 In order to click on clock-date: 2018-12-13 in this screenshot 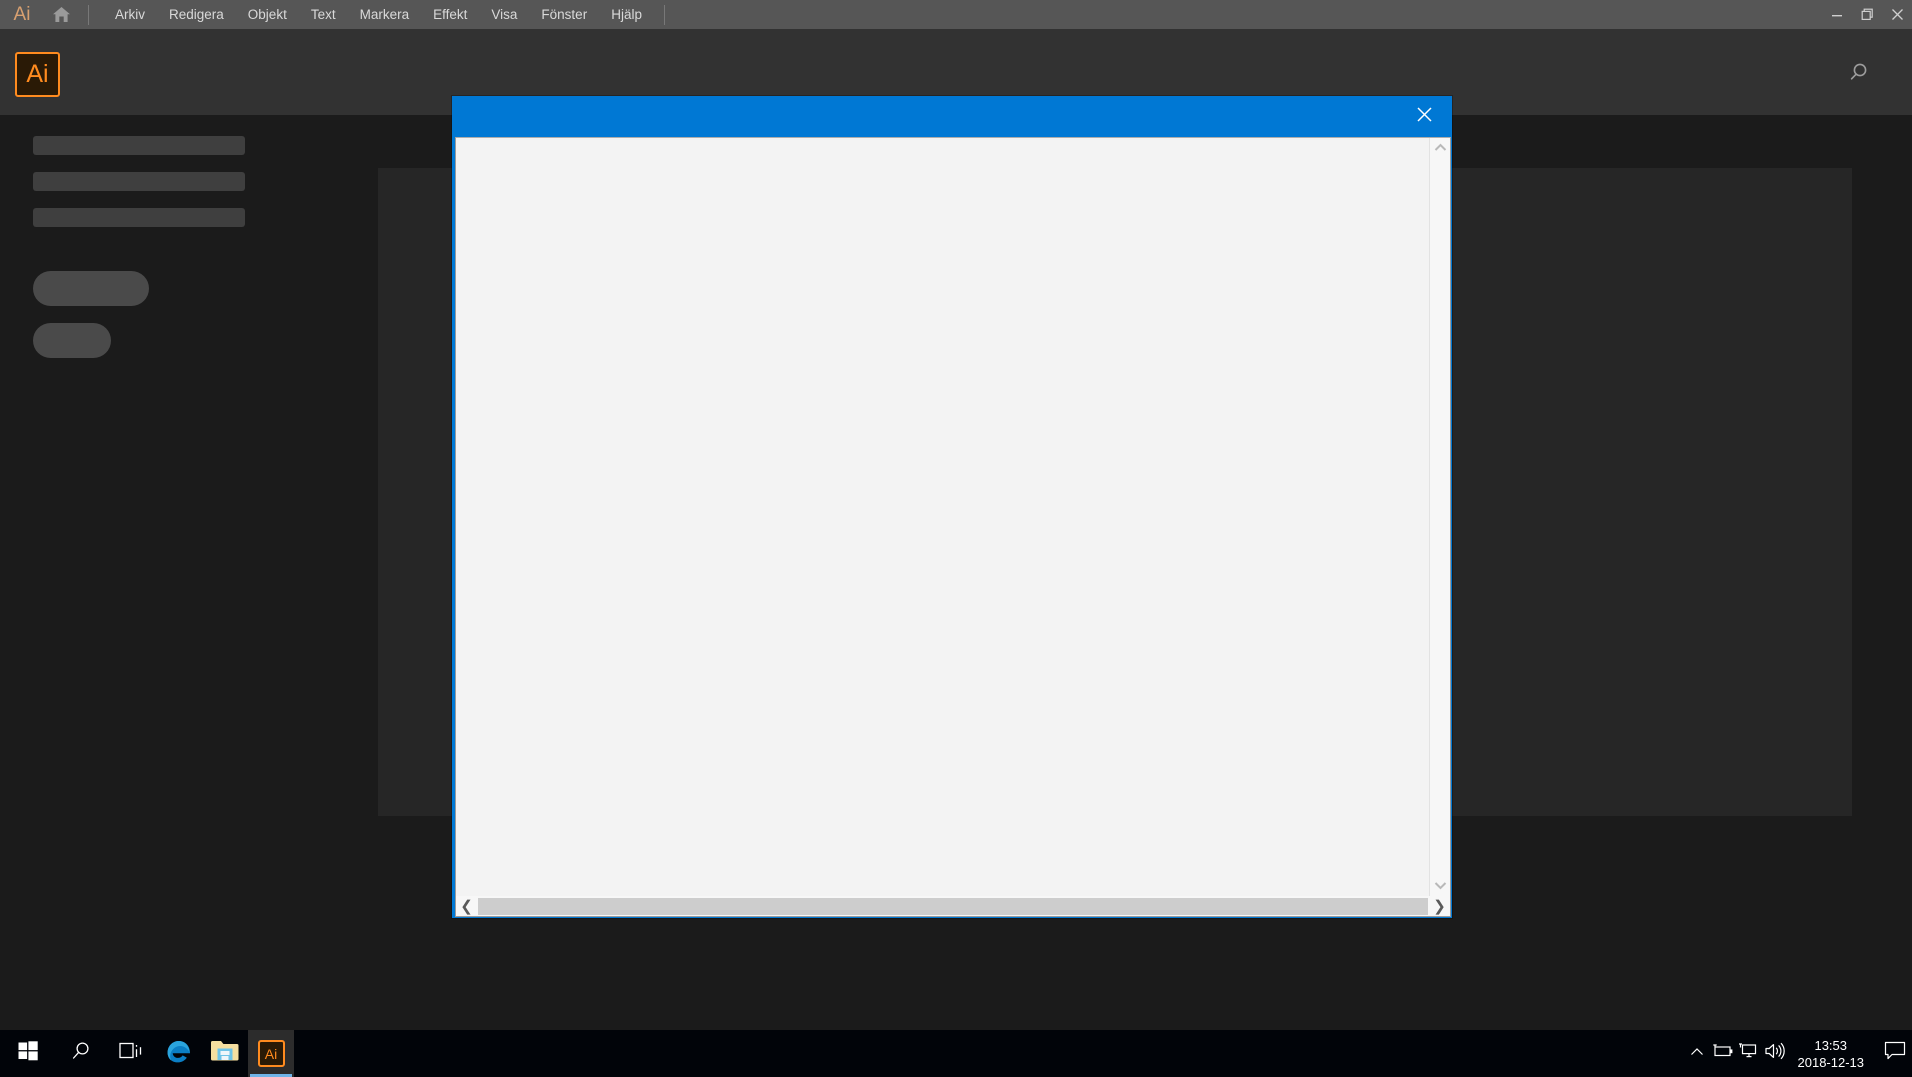, I will do `click(1831, 1062)`.